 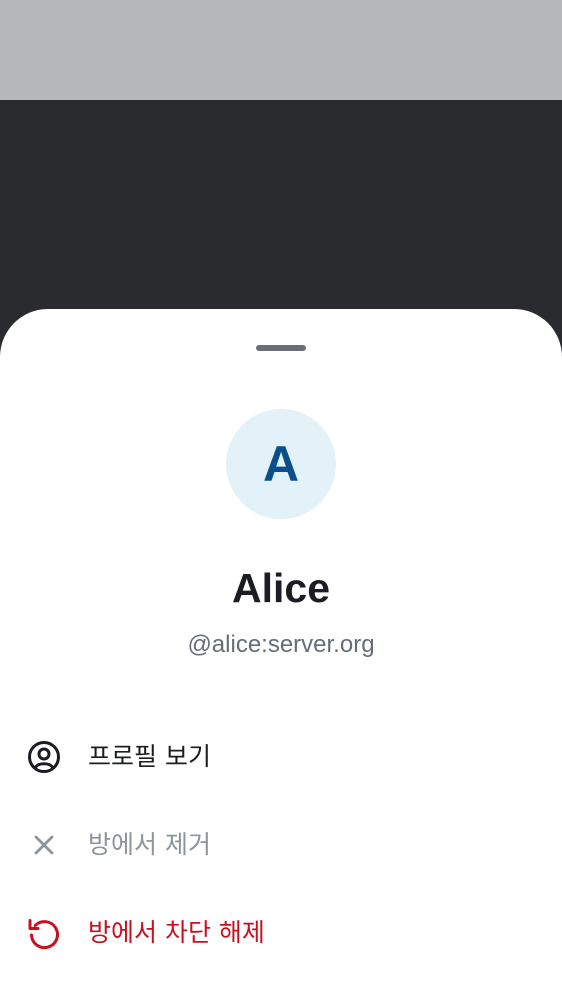 I want to click on close-icon, so click(x=44, y=845).